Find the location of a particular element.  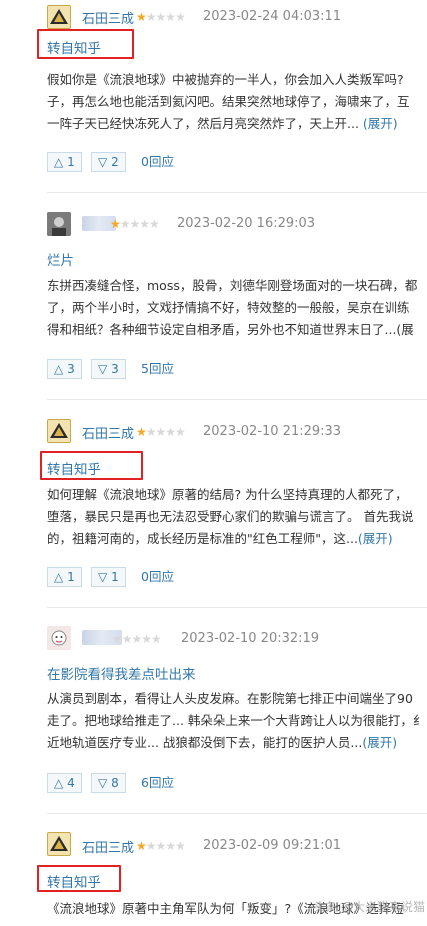

review-text-line: 假如你是《流浪地球》中被抛弃的一半人，你会加入人类叛军吗? is located at coordinates (225, 79).